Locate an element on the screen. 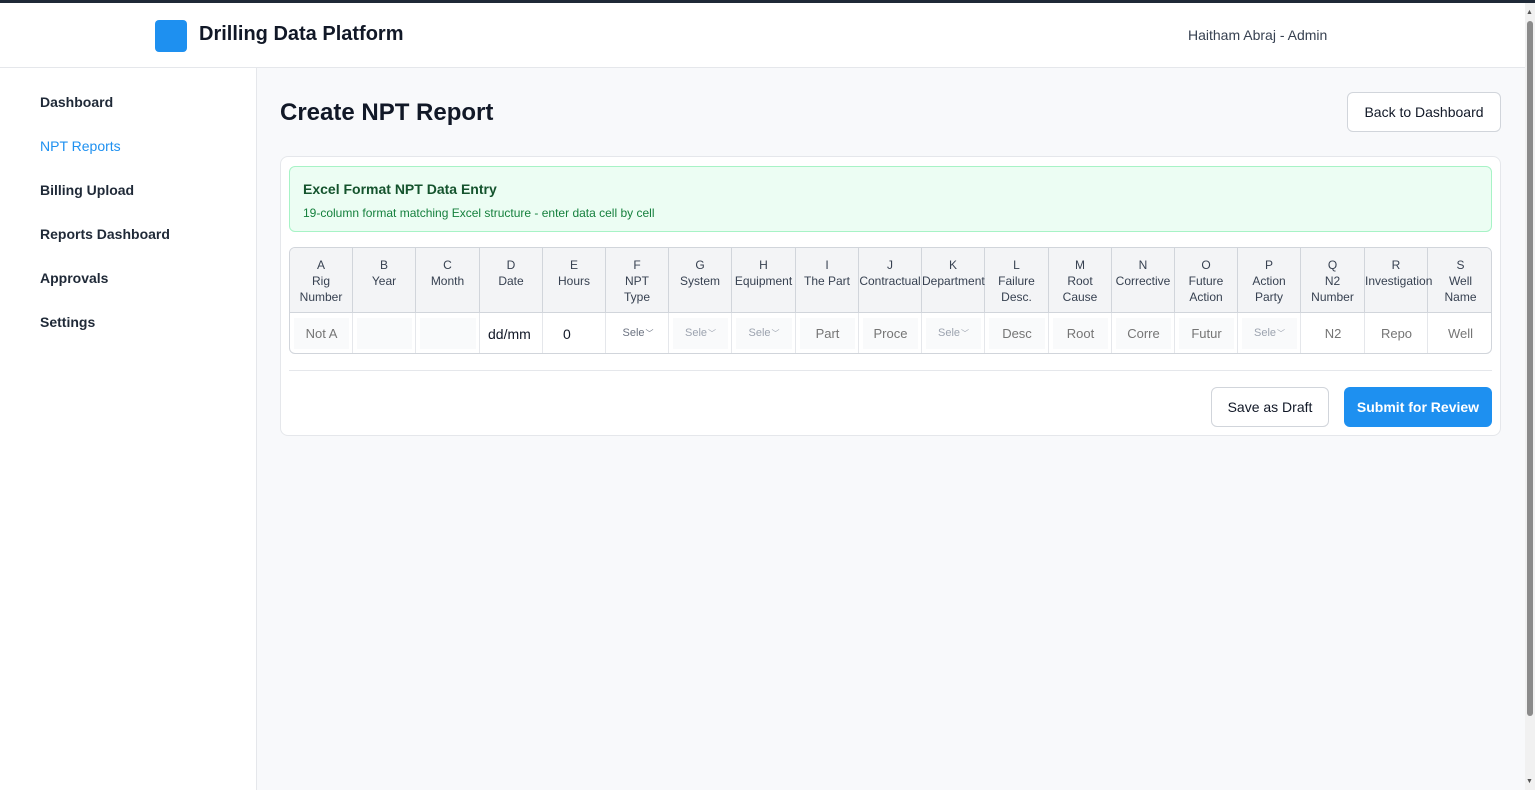 The height and width of the screenshot is (790, 1535). column-header-corrective: N Corrective is located at coordinates (1143, 280).